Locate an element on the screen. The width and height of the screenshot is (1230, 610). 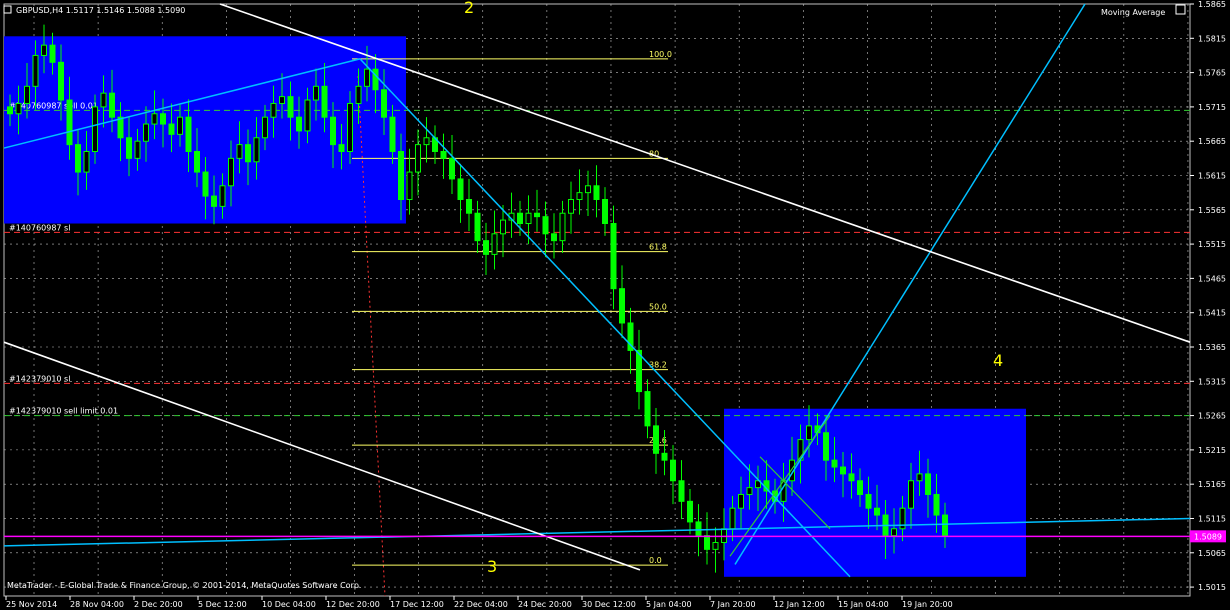
y-tick-label: 1.5715 is located at coordinates (1212, 107).